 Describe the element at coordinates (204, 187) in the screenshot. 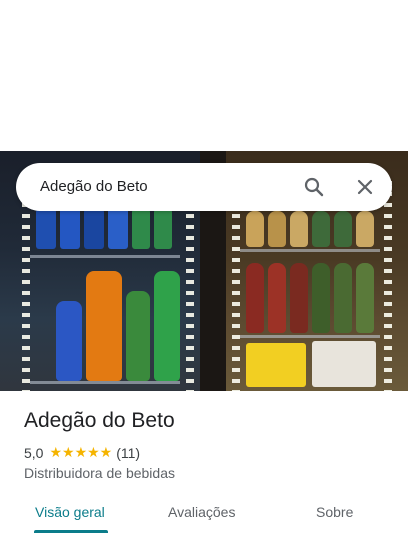

I see `search-bar: Adegão do Beto` at that location.